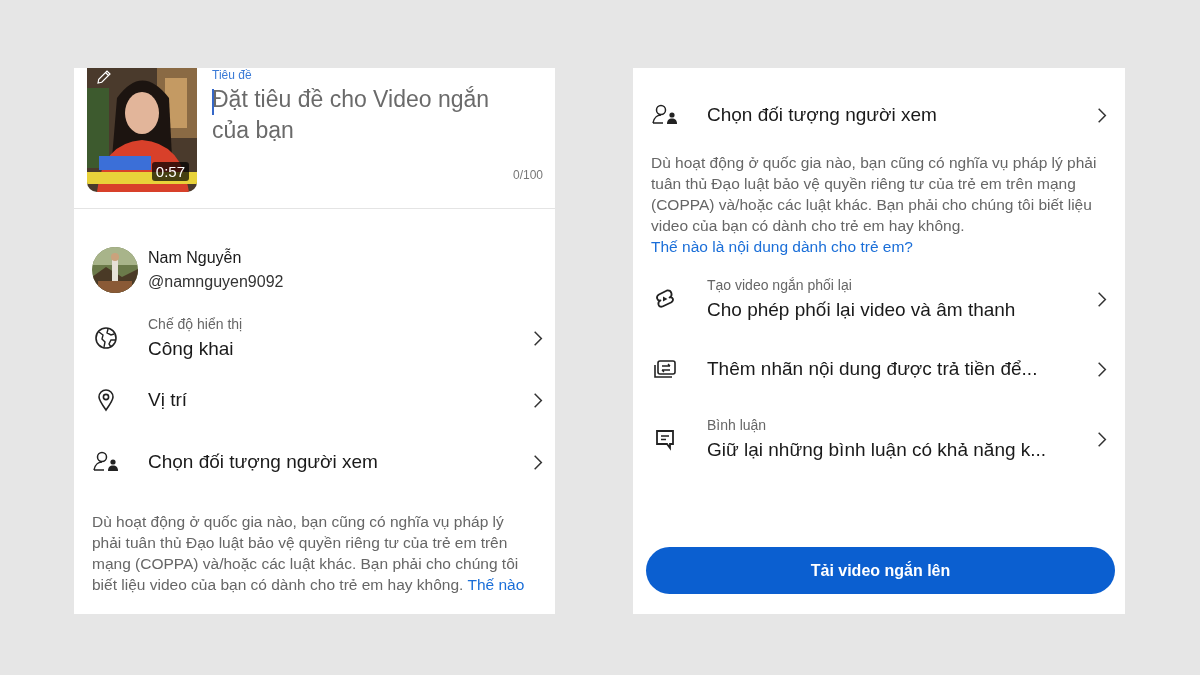  What do you see at coordinates (527, 175) in the screenshot?
I see `character-counter: 0/100` at bounding box center [527, 175].